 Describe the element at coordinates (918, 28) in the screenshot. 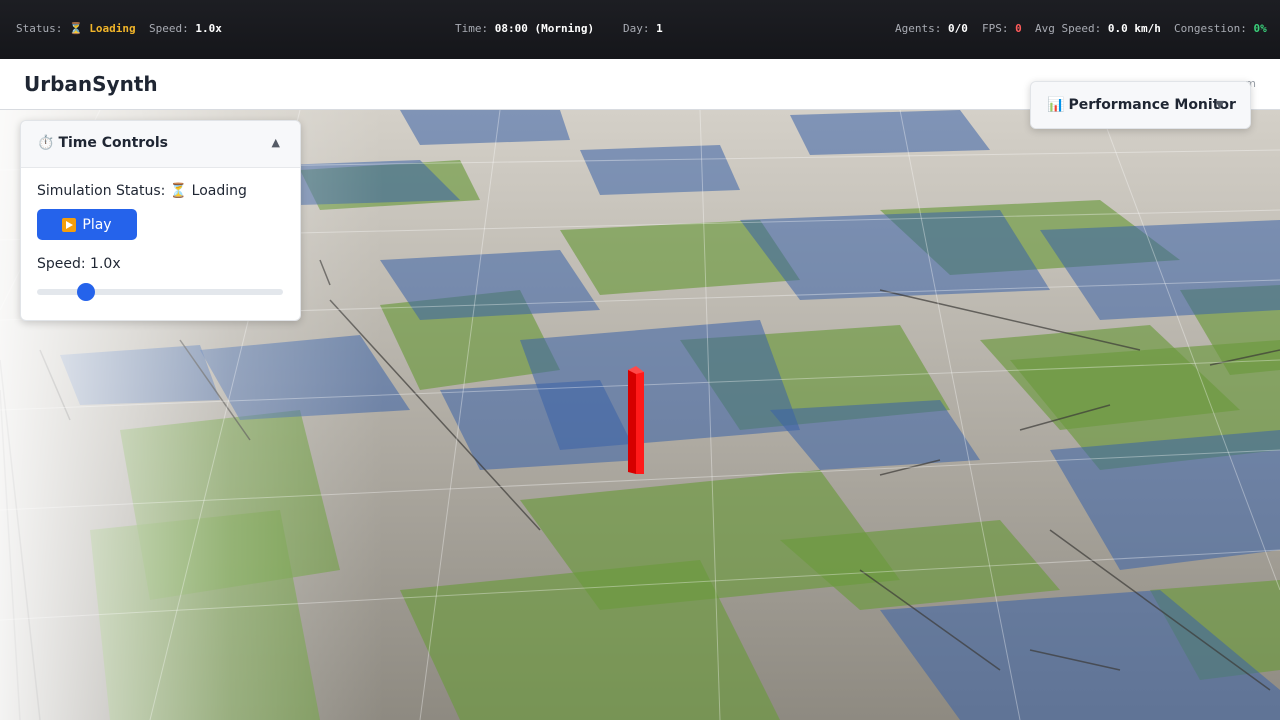

I see `agents-label: Agents:` at that location.